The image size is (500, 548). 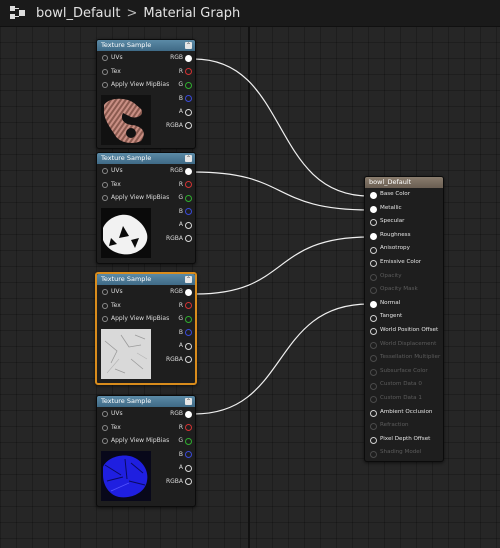 What do you see at coordinates (404, 358) in the screenshot?
I see `material-input-tessellation-multiplier: Tessellation Multiplier` at bounding box center [404, 358].